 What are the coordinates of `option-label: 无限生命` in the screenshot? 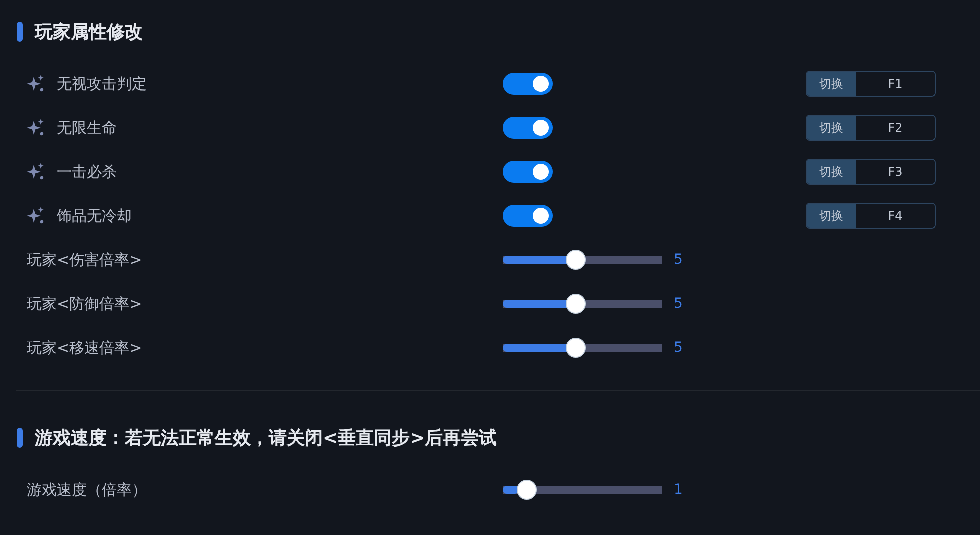 It's located at (87, 128).